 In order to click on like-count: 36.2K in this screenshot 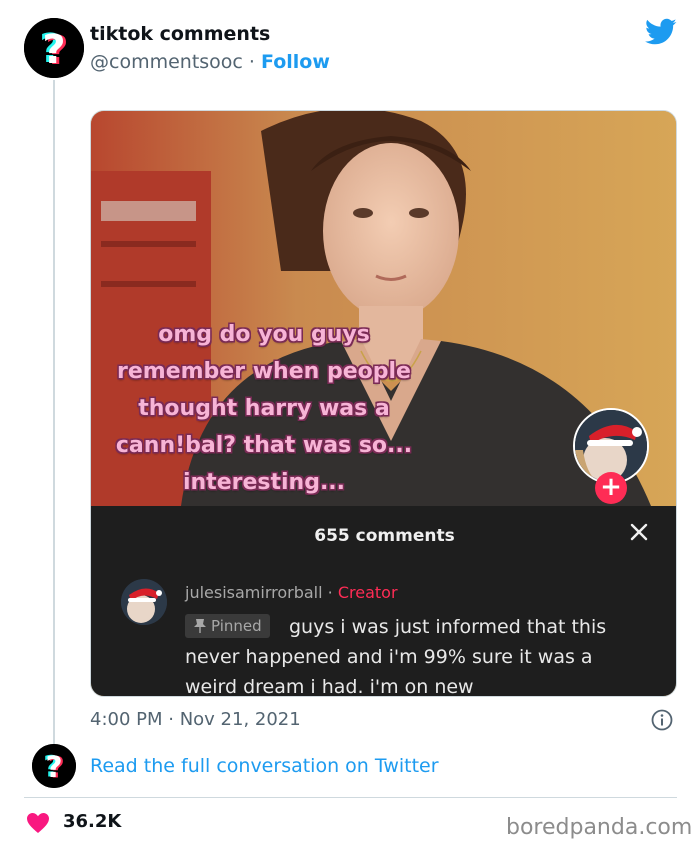, I will do `click(92, 821)`.